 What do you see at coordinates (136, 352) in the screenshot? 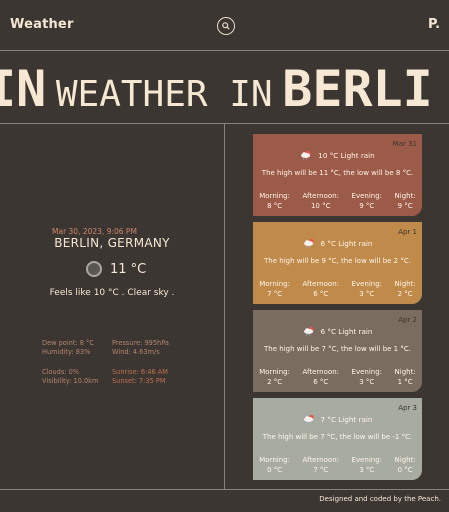
I see `wind: Wind: 4.63m/s` at bounding box center [136, 352].